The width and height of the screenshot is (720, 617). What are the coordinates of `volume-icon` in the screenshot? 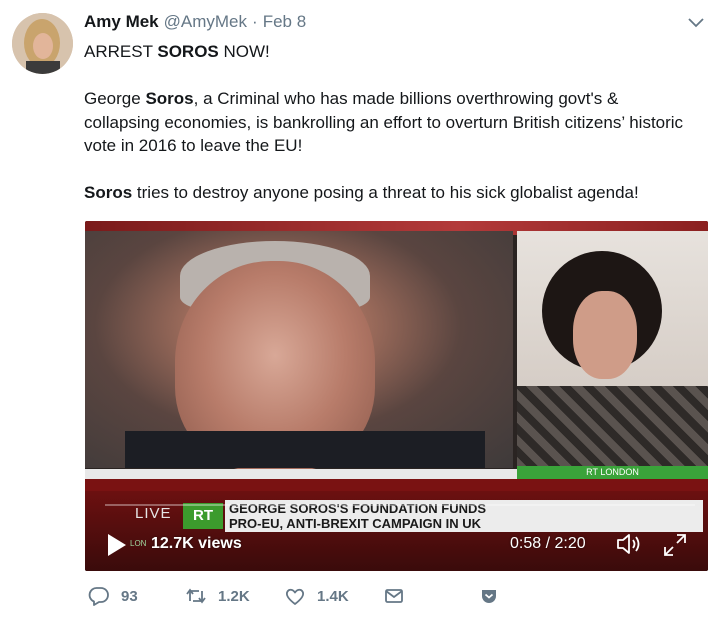 It's located at (630, 544).